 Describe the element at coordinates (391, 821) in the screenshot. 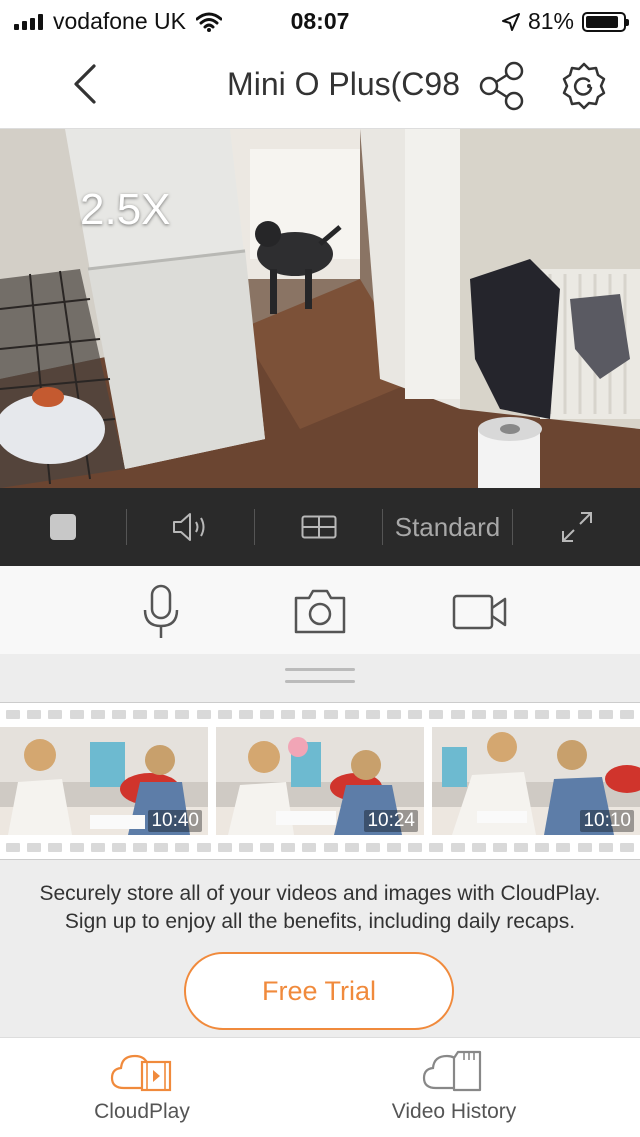

I see `clip-timestamp: 10:24` at that location.